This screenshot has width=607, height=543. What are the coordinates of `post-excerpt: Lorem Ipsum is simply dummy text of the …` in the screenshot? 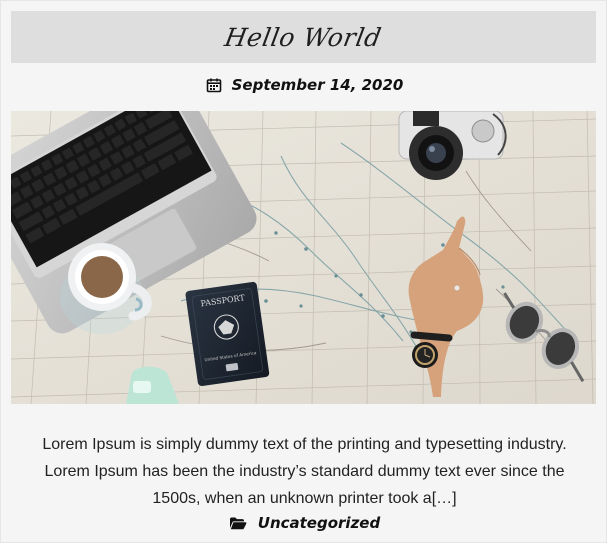 It's located at (304, 471).